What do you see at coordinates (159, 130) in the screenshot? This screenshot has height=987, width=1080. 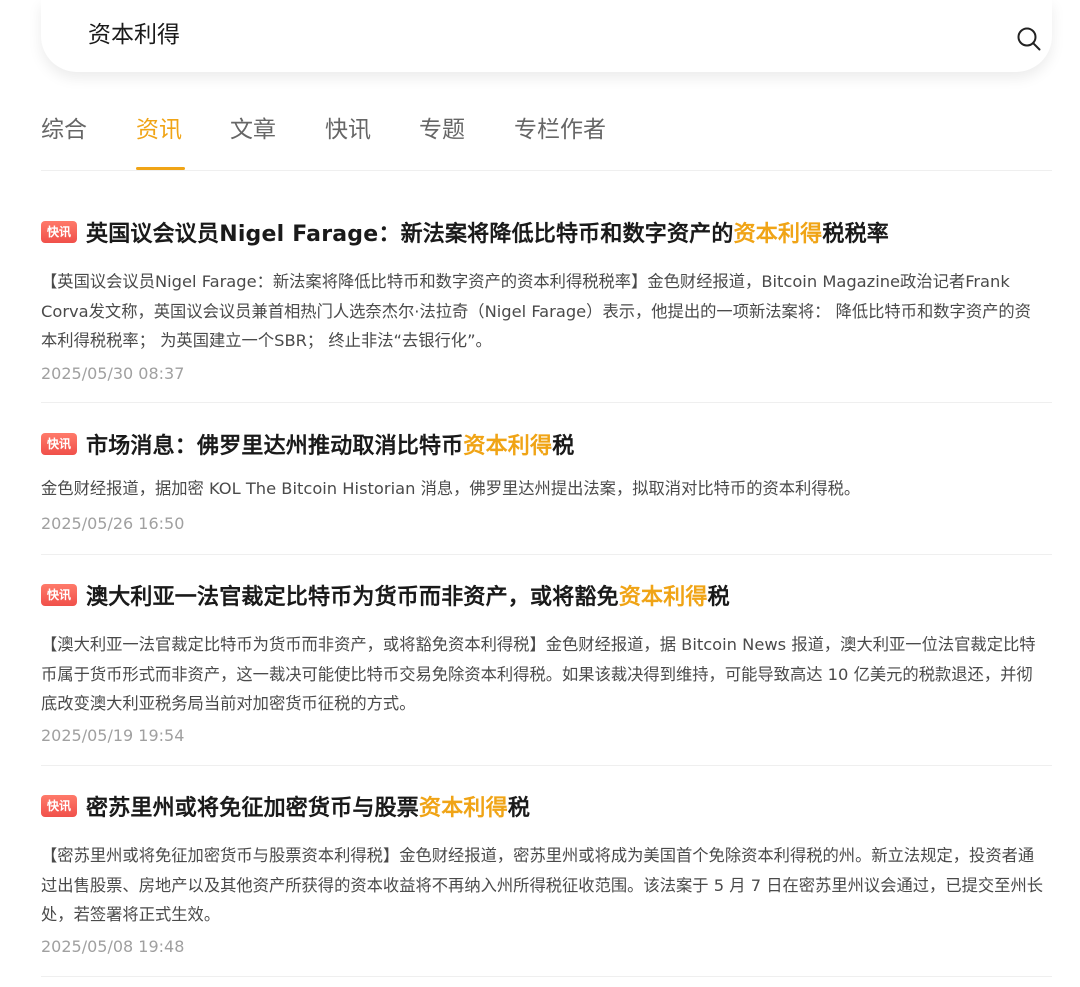 I see `tab-news: 资讯` at bounding box center [159, 130].